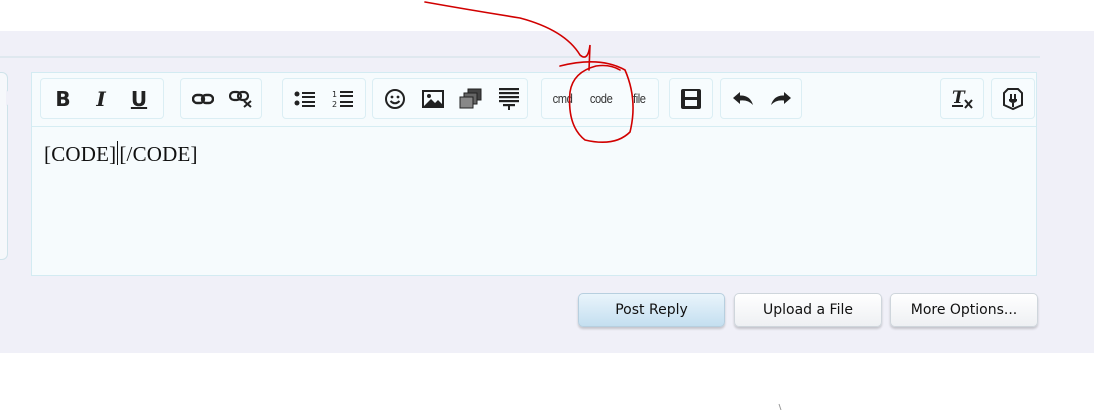 The width and height of the screenshot is (1094, 410). I want to click on italic-button: I, so click(101, 98).